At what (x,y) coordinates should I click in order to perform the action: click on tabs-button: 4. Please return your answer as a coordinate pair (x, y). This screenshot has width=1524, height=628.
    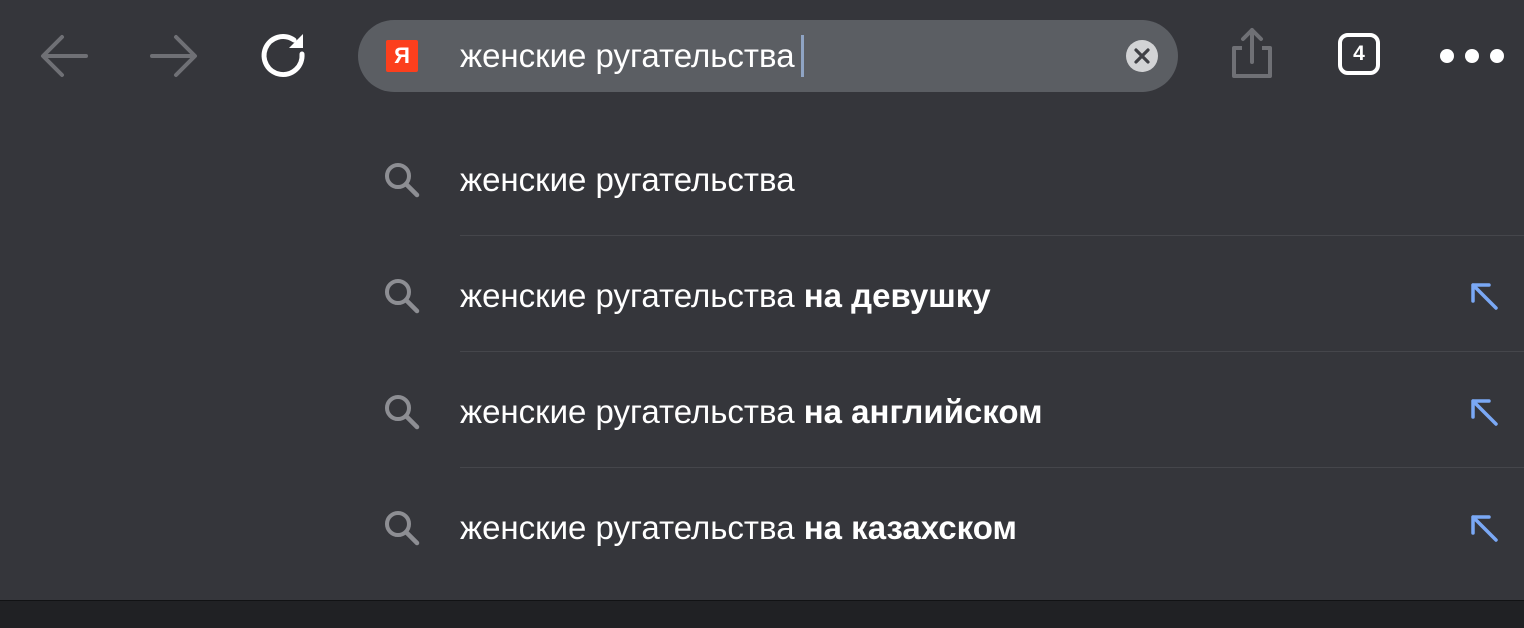
    Looking at the image, I should click on (1359, 54).